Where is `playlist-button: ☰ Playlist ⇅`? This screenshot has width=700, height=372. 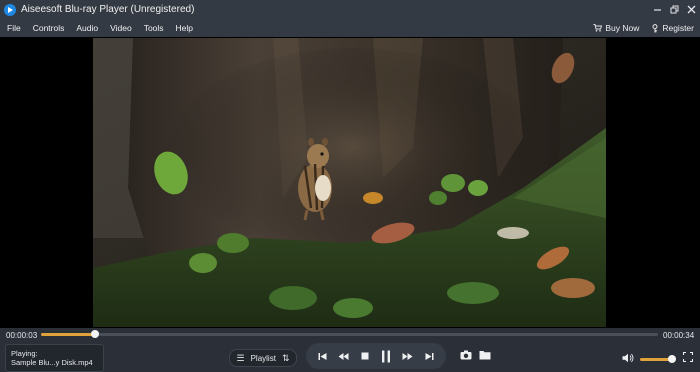 playlist-button: ☰ Playlist ⇅ is located at coordinates (263, 358).